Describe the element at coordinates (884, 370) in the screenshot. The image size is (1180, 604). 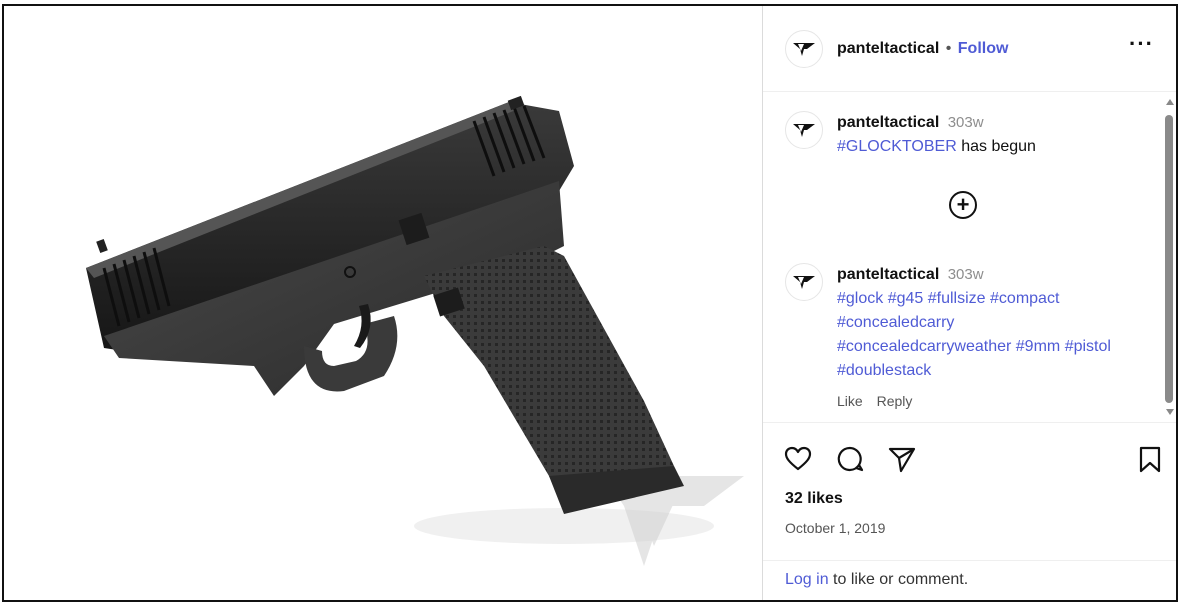
I see `hashtag-link: #doublestack` at that location.